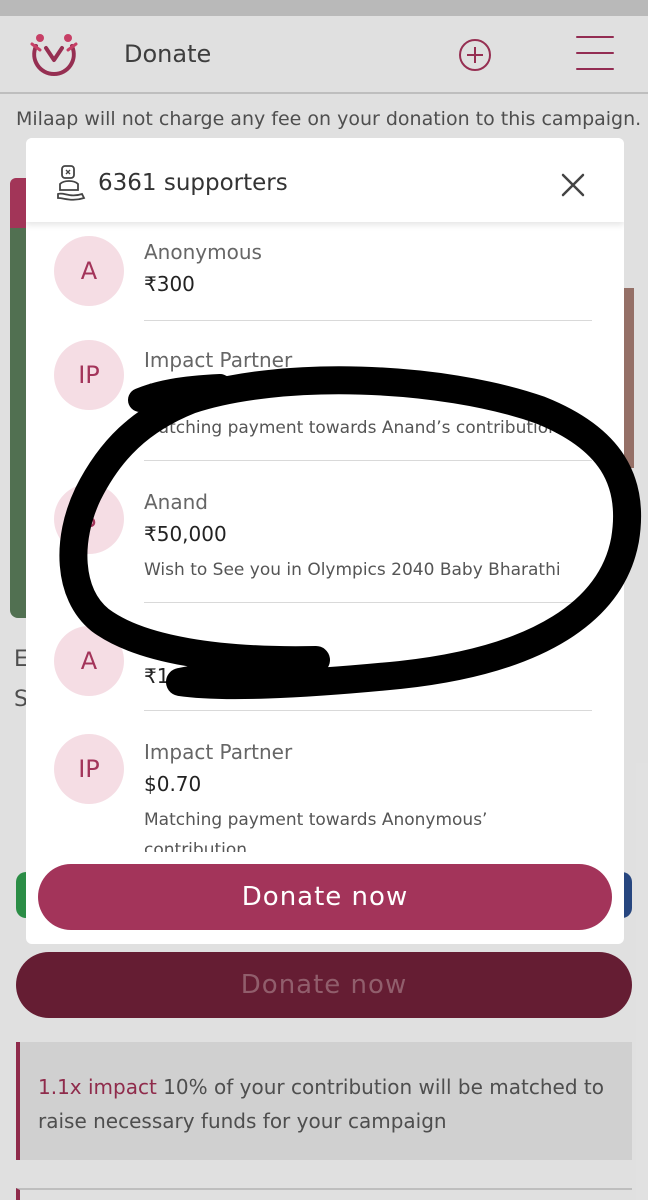  What do you see at coordinates (176, 502) in the screenshot?
I see `supporter-name: Anand` at bounding box center [176, 502].